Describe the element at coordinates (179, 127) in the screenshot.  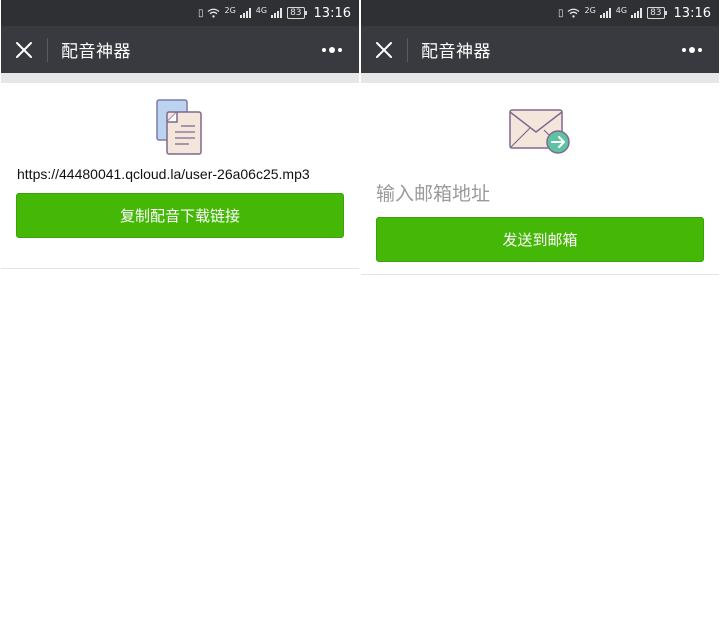
I see `documents-icon` at that location.